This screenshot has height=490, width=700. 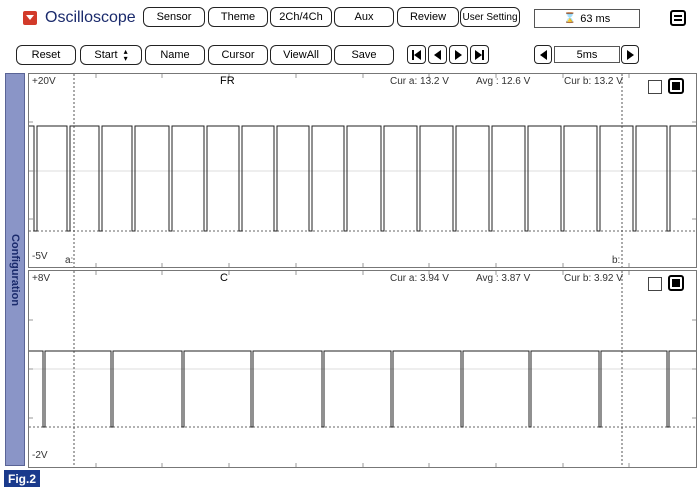 I want to click on theme-button: Theme, so click(x=238, y=17).